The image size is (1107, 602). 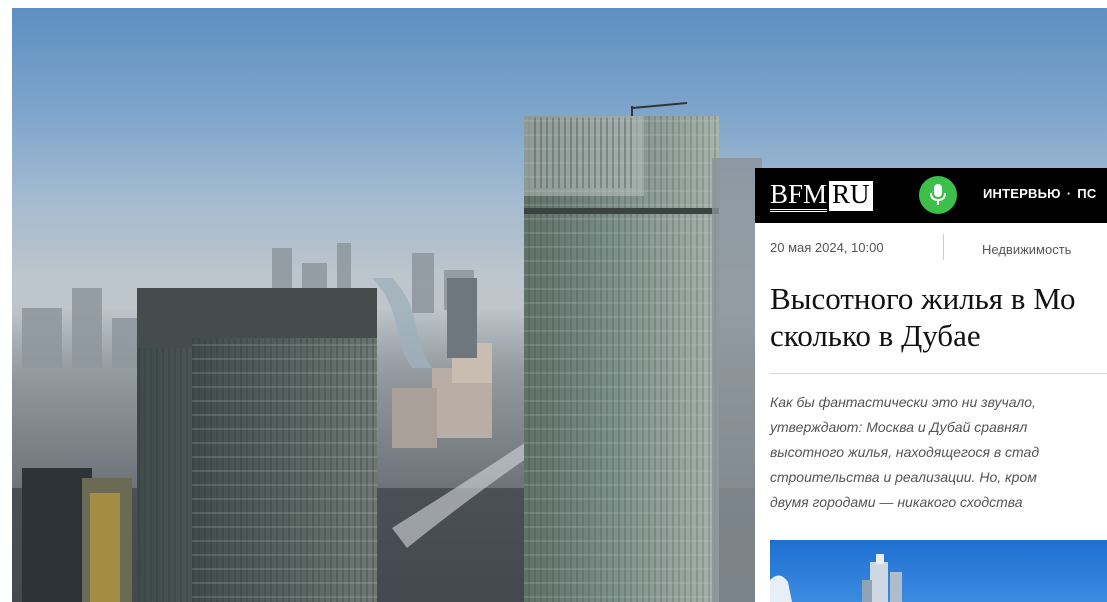 I want to click on site-logo: BFM RU, so click(x=821, y=195).